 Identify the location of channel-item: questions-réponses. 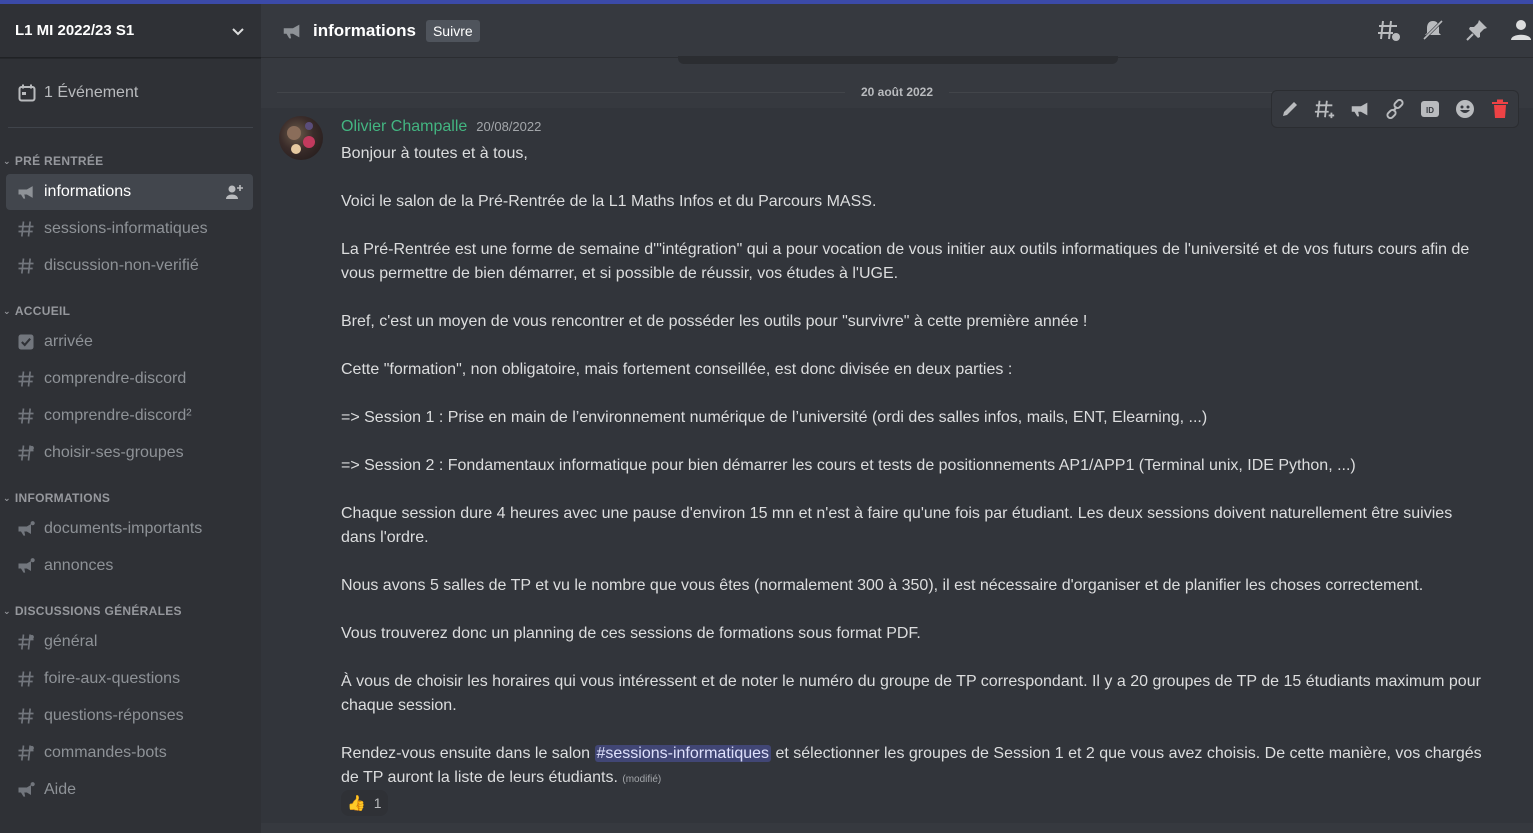
(129, 716).